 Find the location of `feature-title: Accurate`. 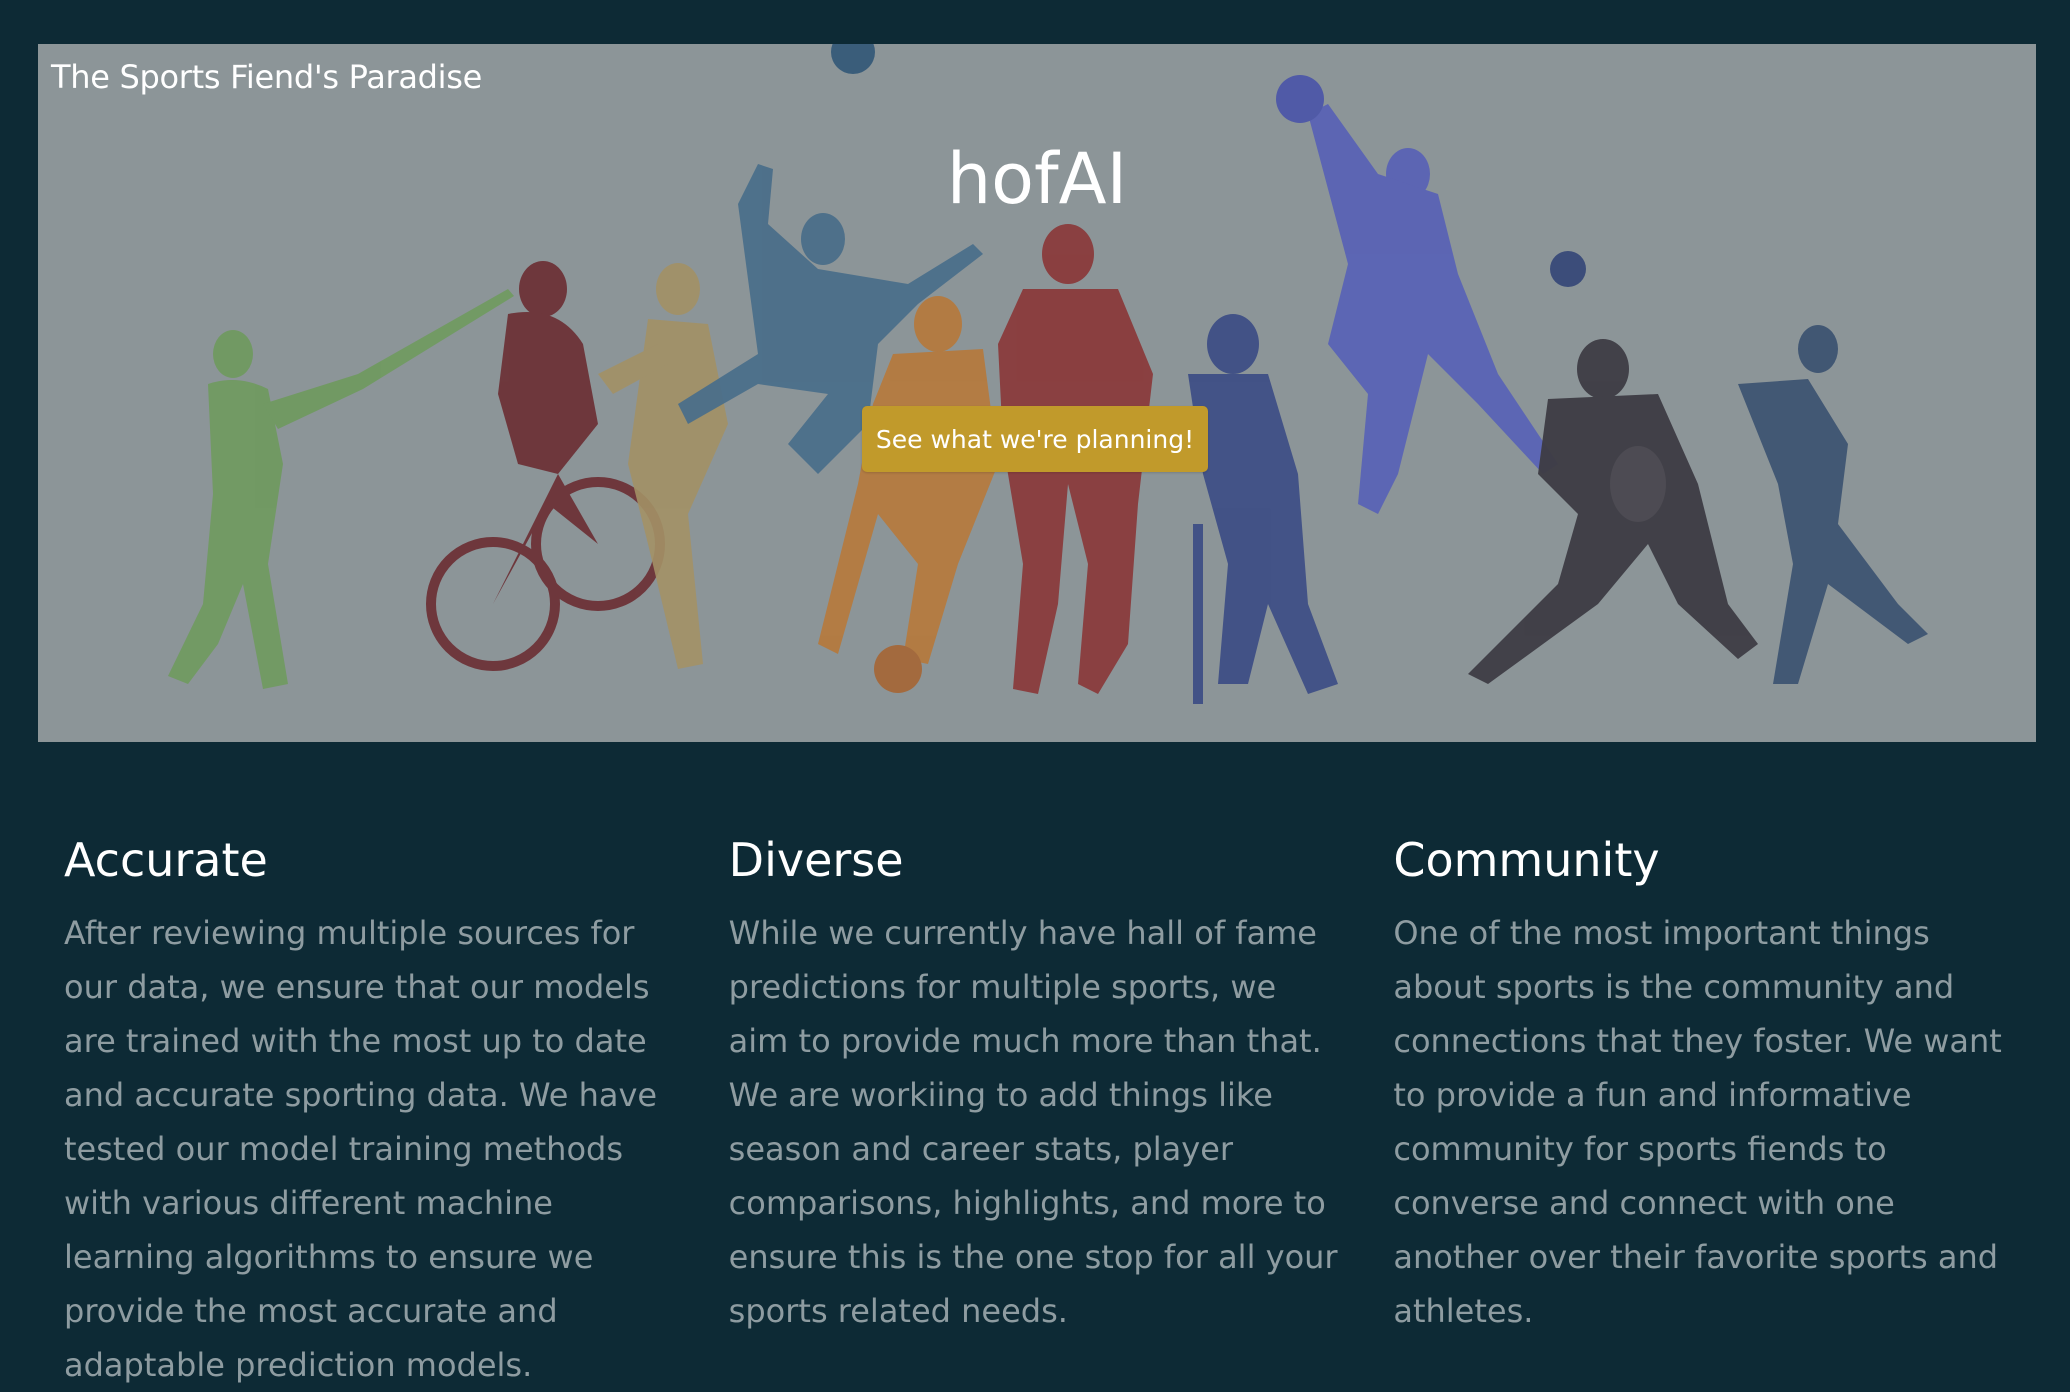

feature-title: Accurate is located at coordinates (166, 860).